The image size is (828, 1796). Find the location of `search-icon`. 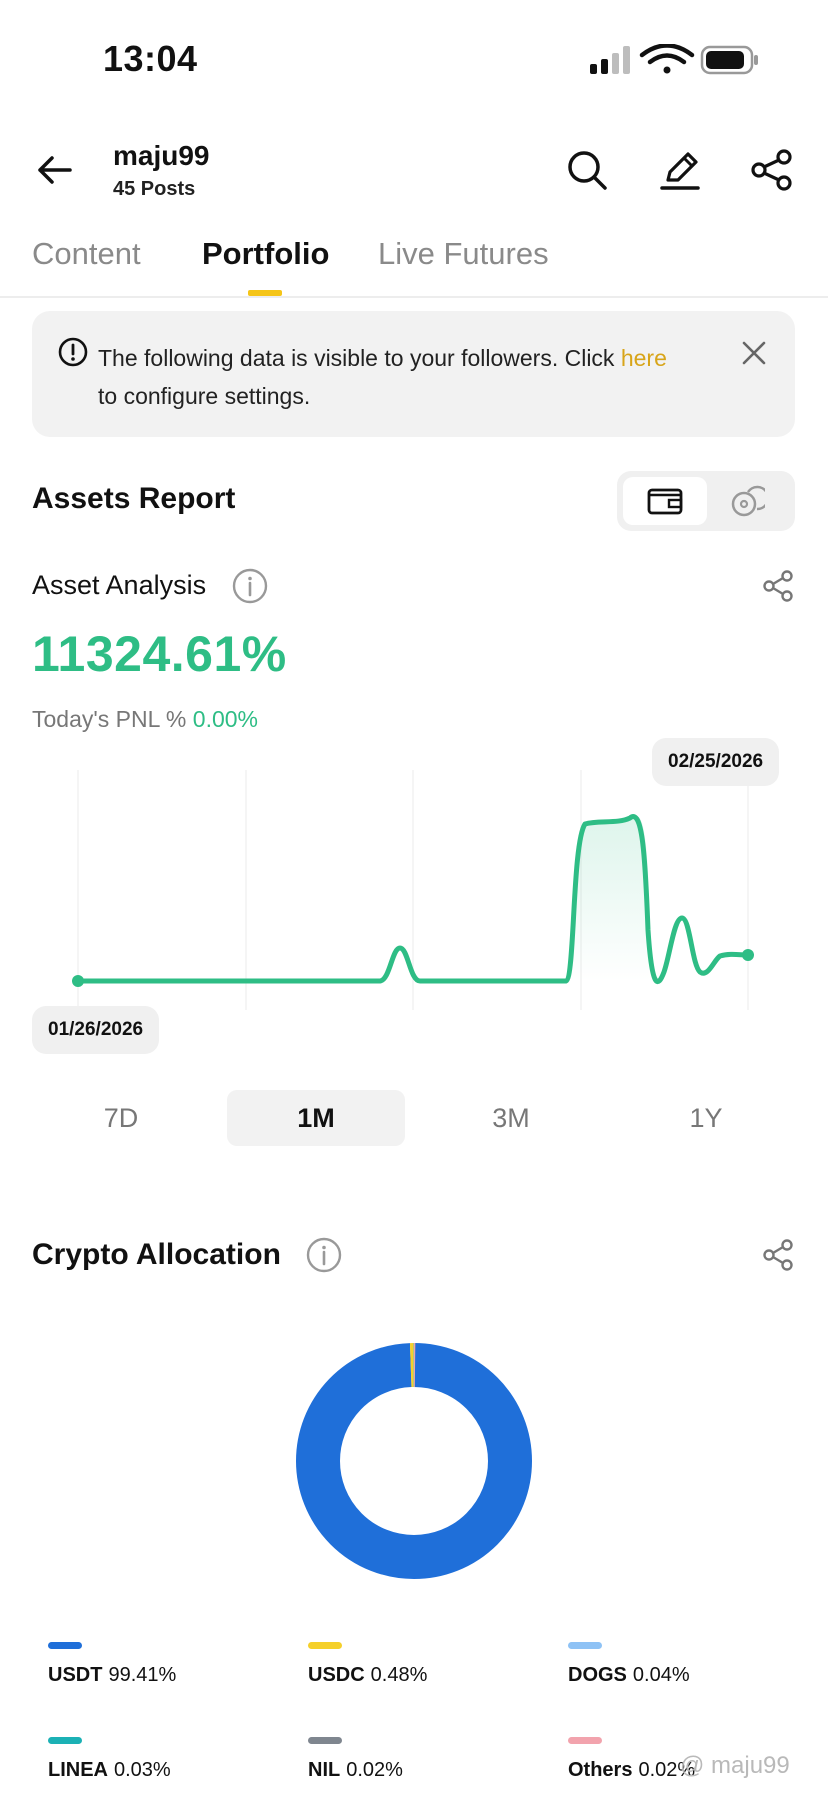

search-icon is located at coordinates (587, 170).